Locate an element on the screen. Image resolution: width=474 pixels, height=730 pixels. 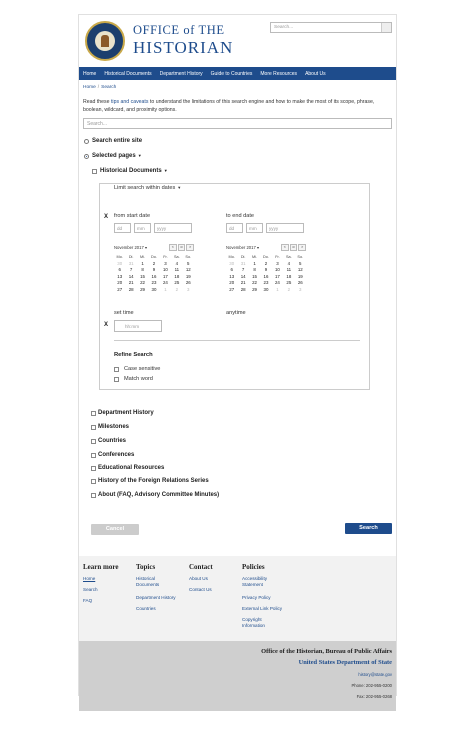
breadcrumb-home: Home is located at coordinates (89, 87).